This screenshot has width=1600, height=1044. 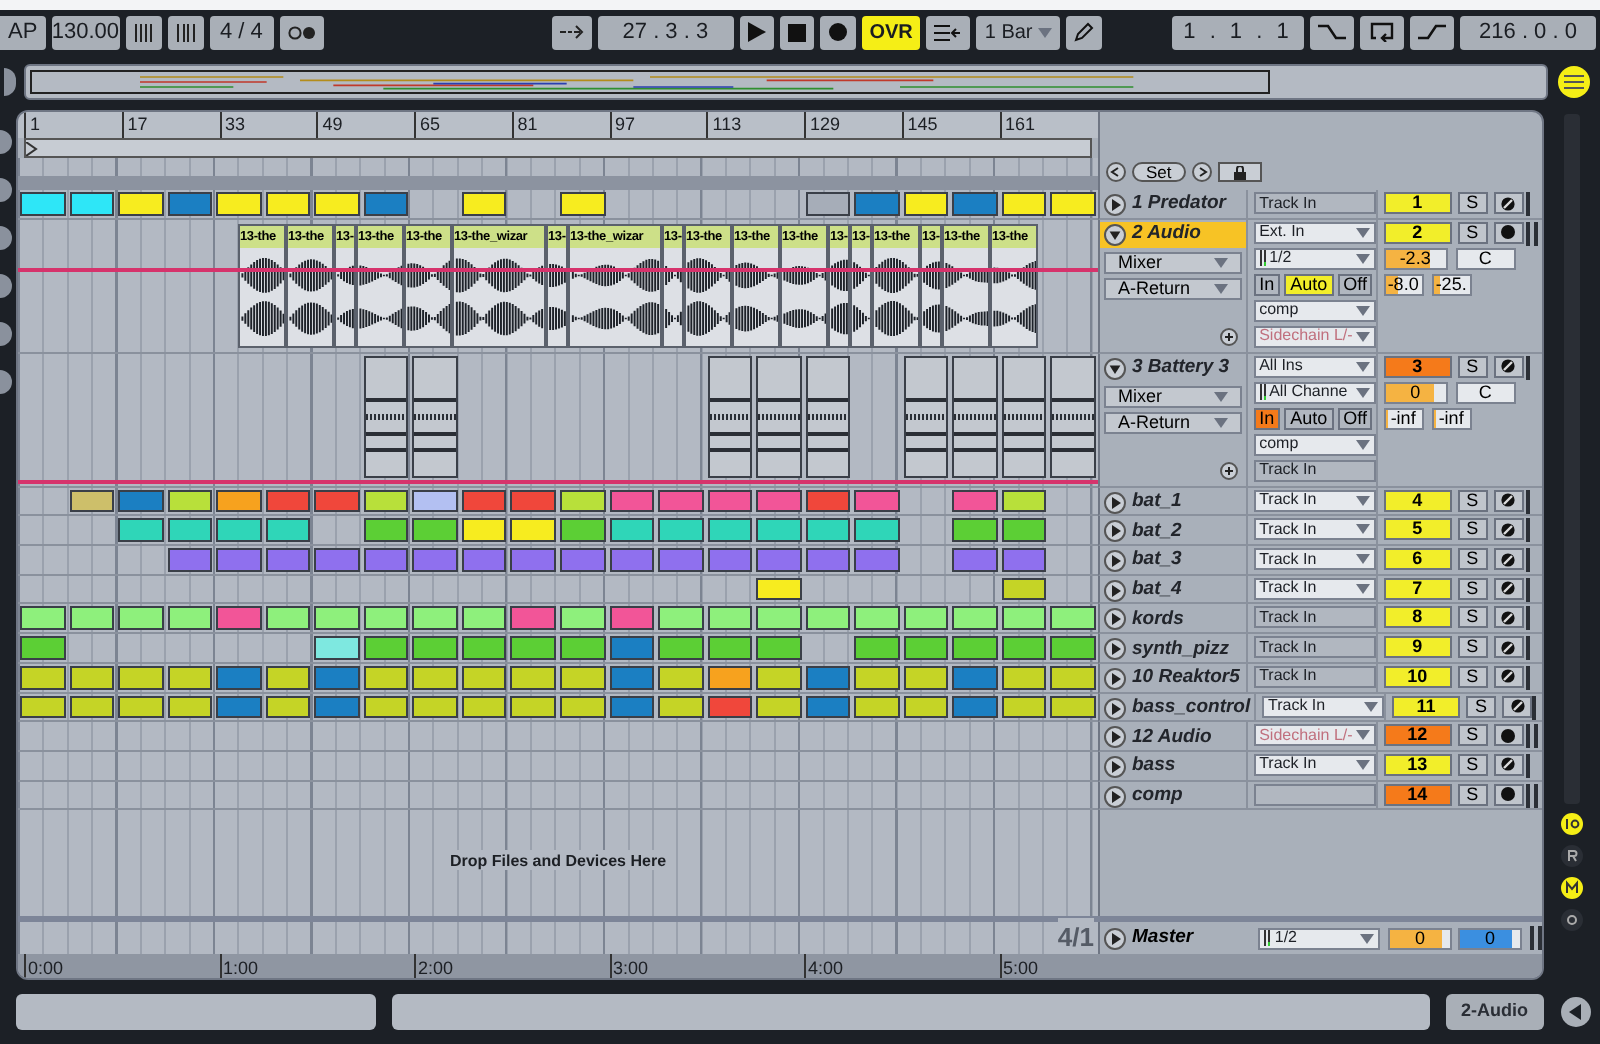 I want to click on track-activator-button: 6, so click(x=1417, y=559).